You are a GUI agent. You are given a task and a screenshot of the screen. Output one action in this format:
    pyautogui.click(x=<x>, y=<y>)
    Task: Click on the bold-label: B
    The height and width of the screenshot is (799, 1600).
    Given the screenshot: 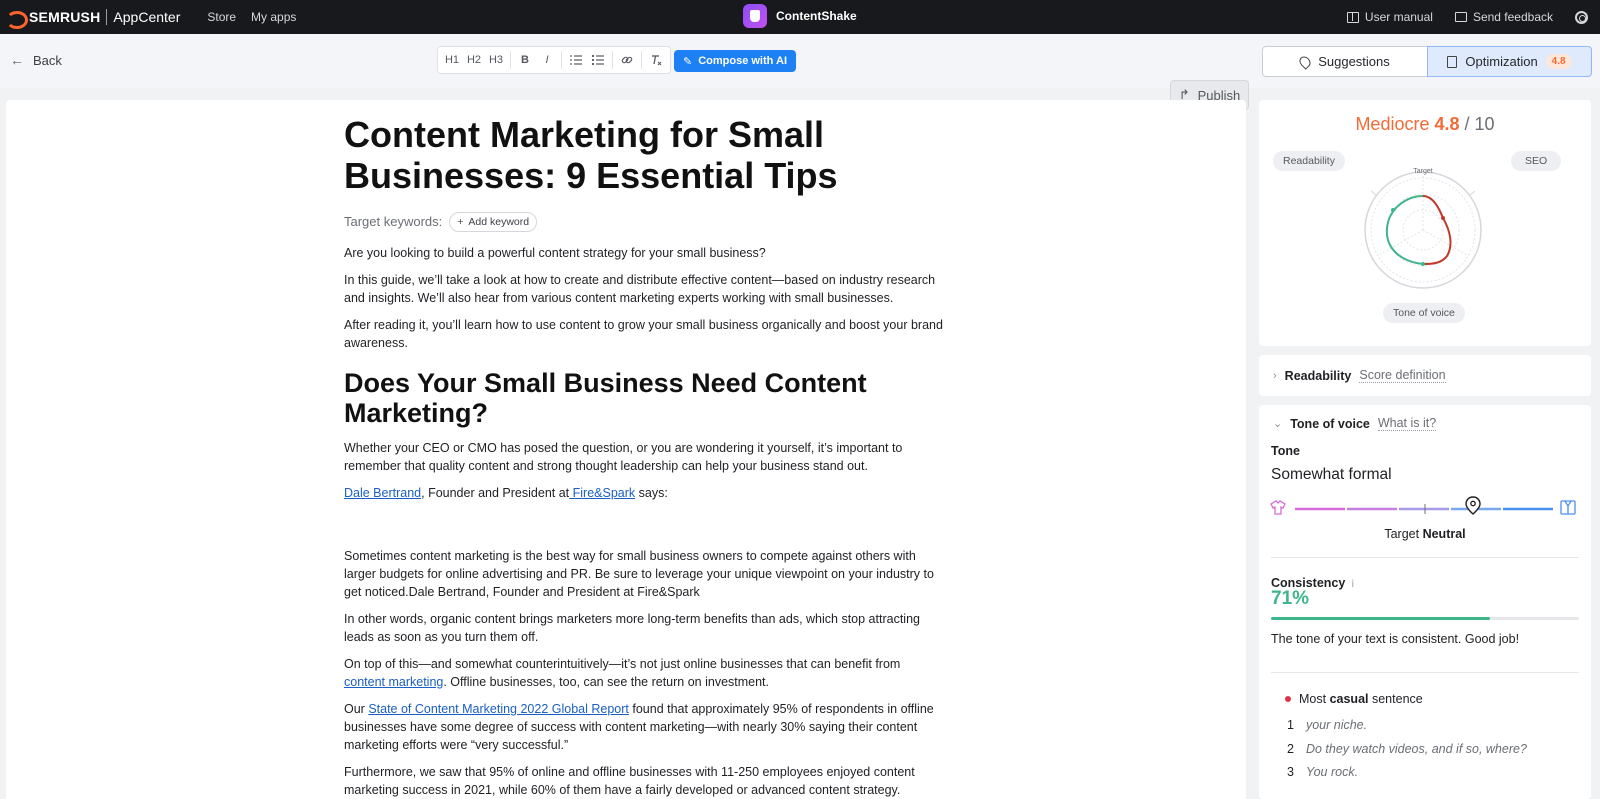 What is the action you would take?
    pyautogui.click(x=525, y=60)
    